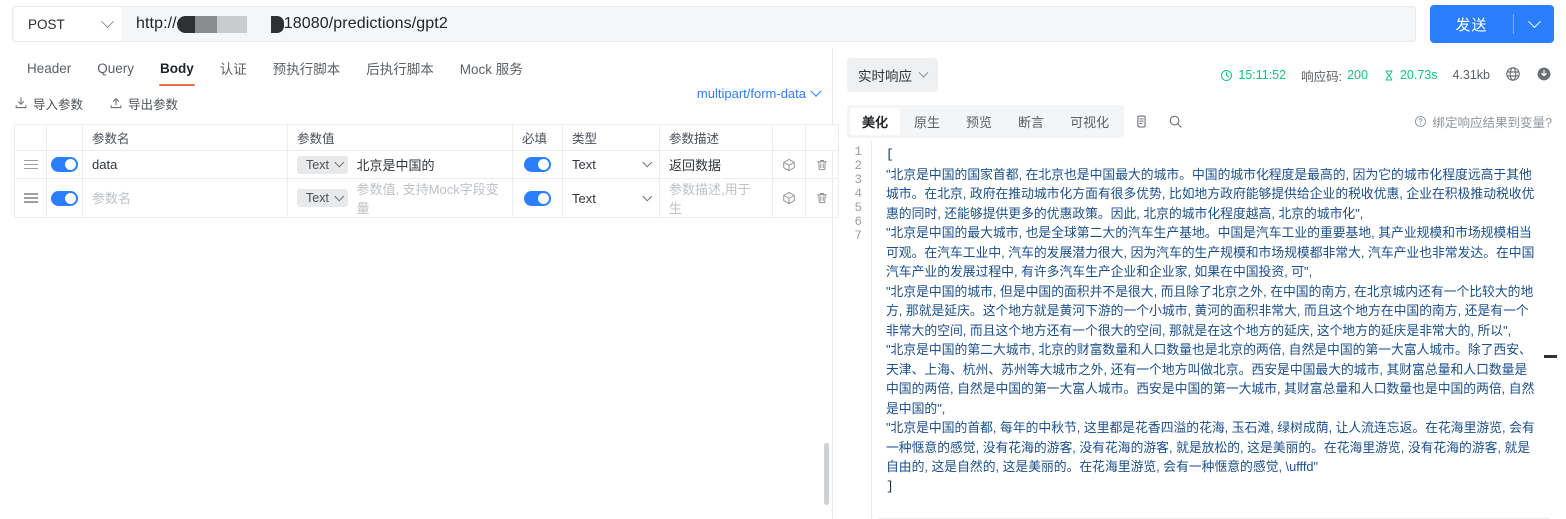  Describe the element at coordinates (1262, 75) in the screenshot. I see `response-time-value: 15:11:52` at that location.